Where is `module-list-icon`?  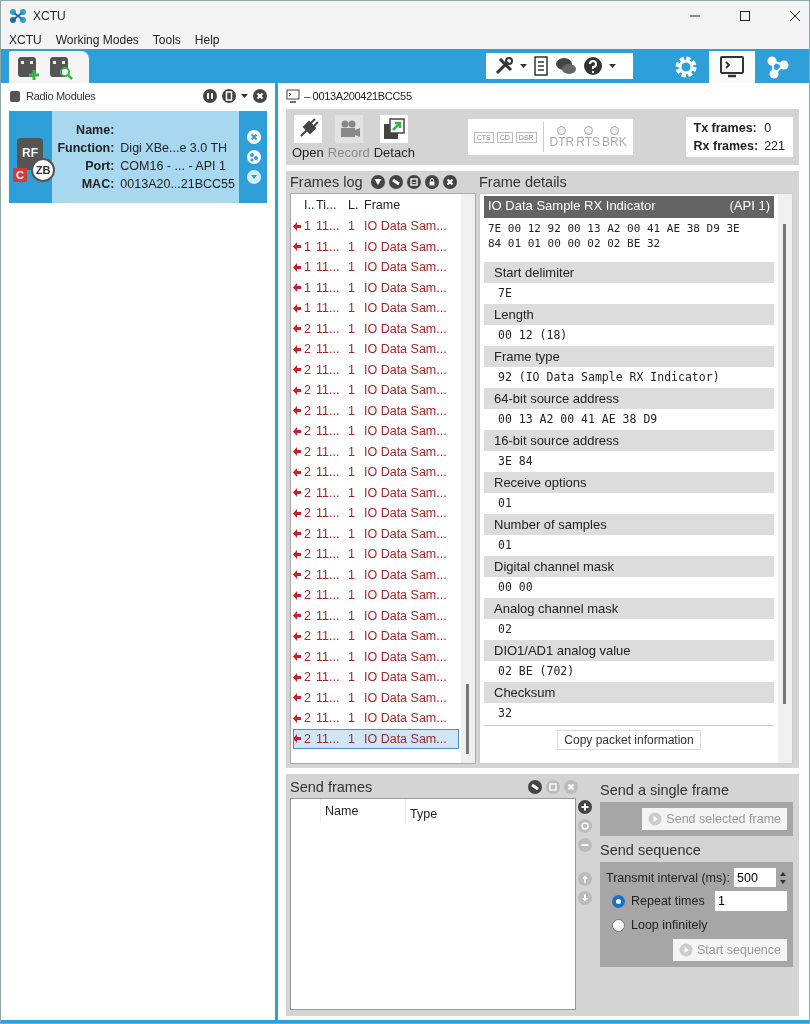 module-list-icon is located at coordinates (229, 96).